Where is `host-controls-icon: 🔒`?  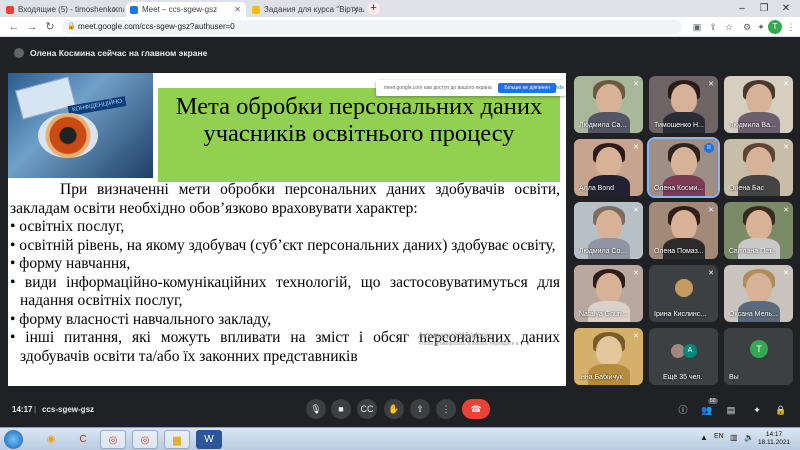
host-controls-icon: 🔒 is located at coordinates (781, 410).